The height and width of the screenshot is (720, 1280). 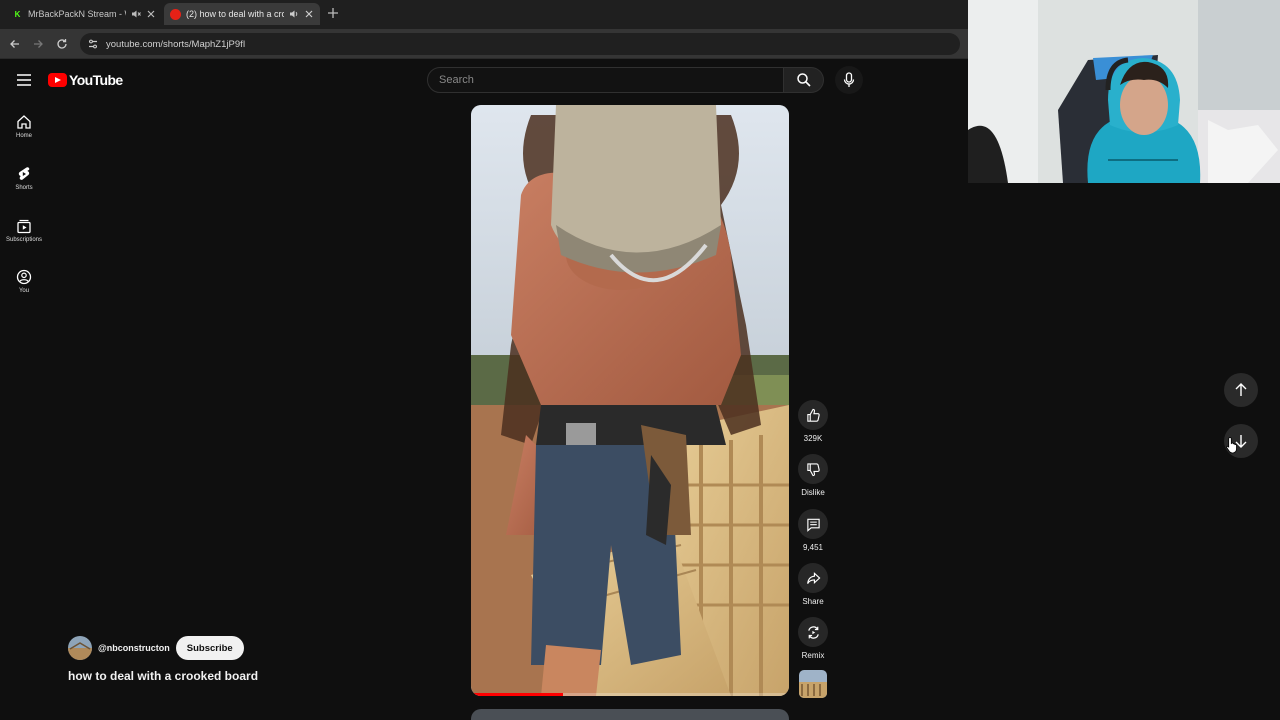 I want to click on site-settings-icon, so click(x=93, y=44).